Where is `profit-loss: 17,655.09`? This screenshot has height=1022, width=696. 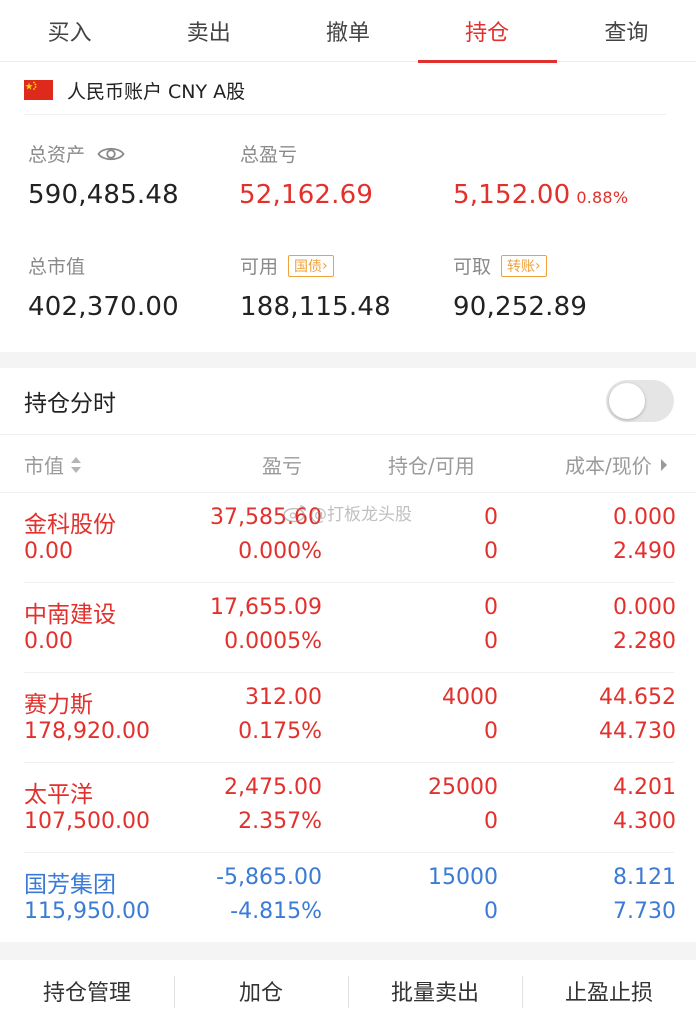
profit-loss: 17,655.09 is located at coordinates (266, 607).